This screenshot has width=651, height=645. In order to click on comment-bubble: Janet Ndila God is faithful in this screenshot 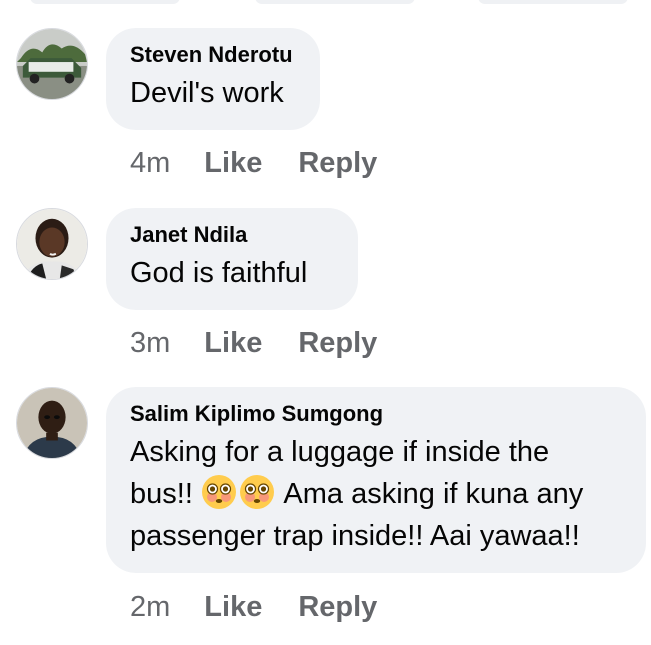, I will do `click(232, 259)`.